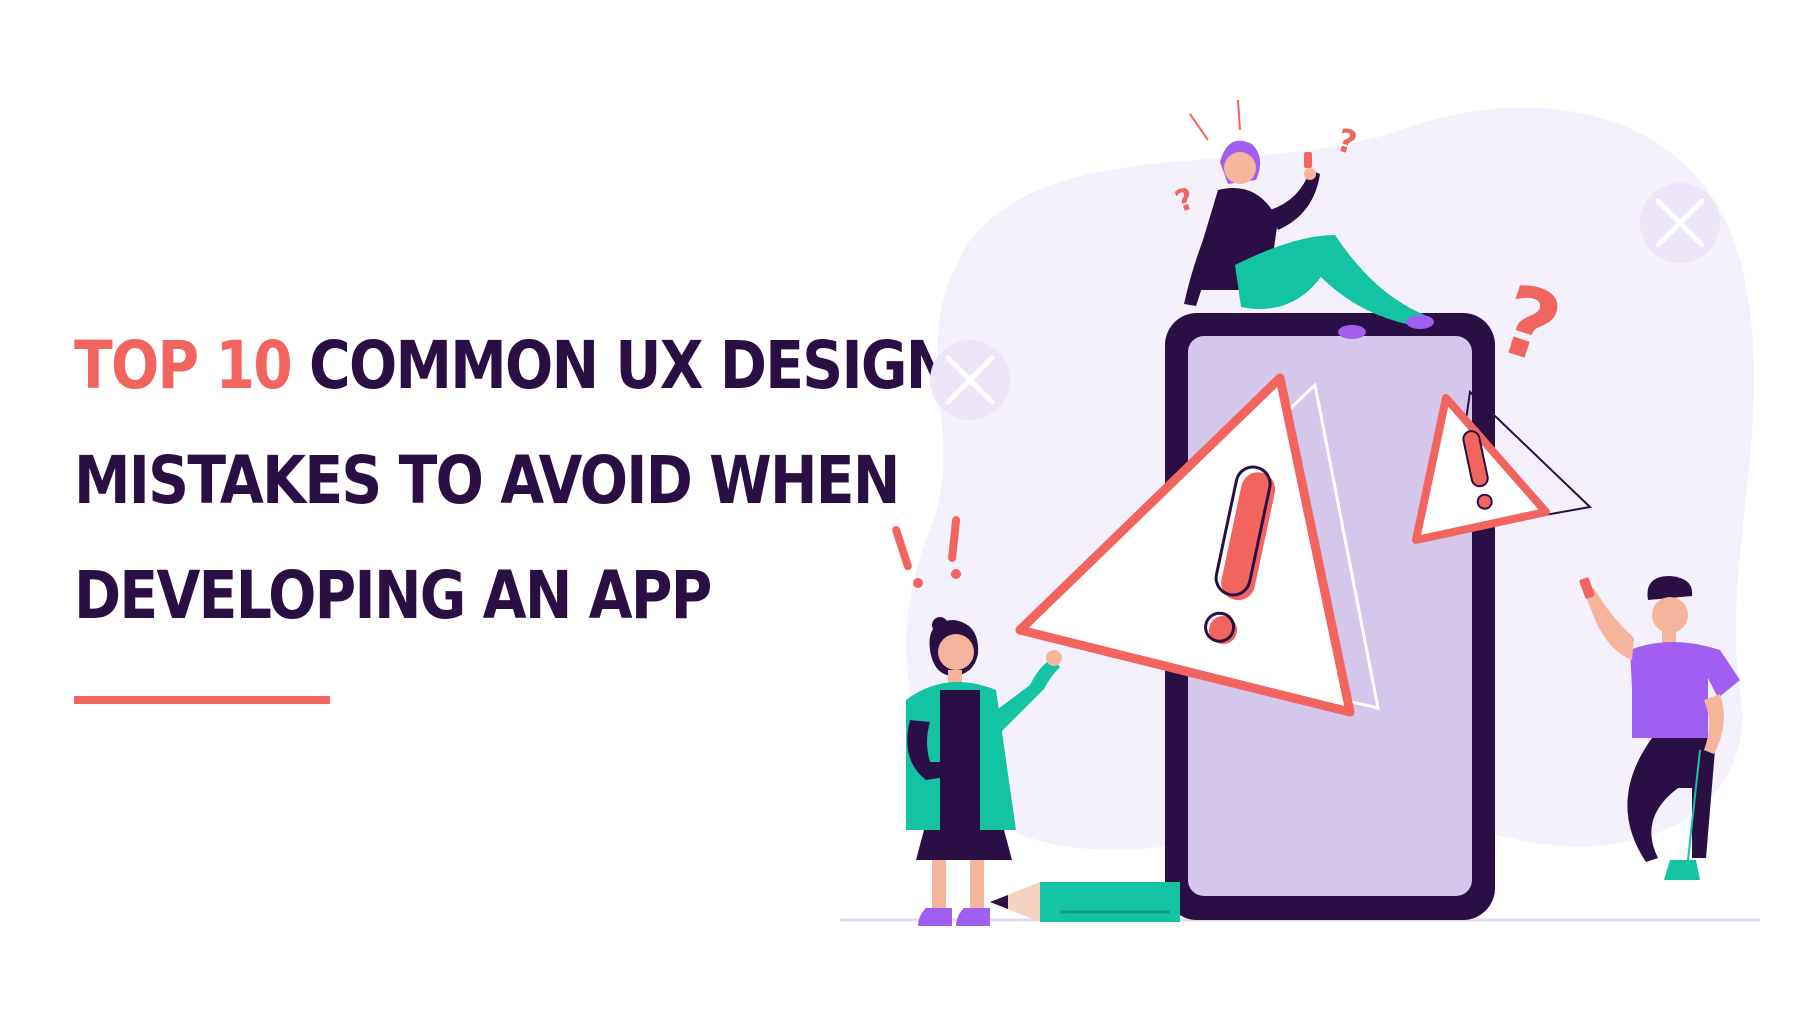 This screenshot has height=1017, width=1809. Describe the element at coordinates (487, 480) in the screenshot. I see `headline-line-2: MISTAKES TO AVOID WHEN` at that location.